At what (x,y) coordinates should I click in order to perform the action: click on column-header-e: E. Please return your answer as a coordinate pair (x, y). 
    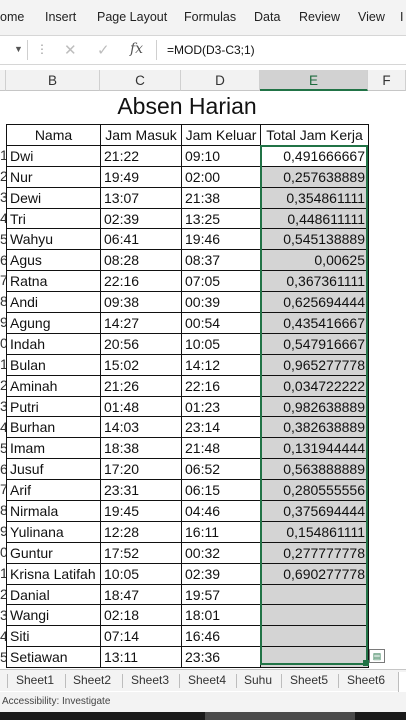
    Looking at the image, I should click on (314, 80).